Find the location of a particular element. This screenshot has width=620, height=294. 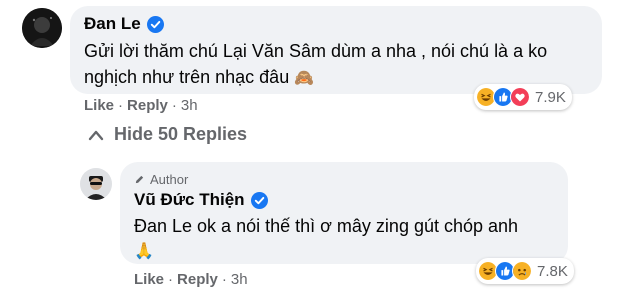

author-badge-label: Author is located at coordinates (169, 179).